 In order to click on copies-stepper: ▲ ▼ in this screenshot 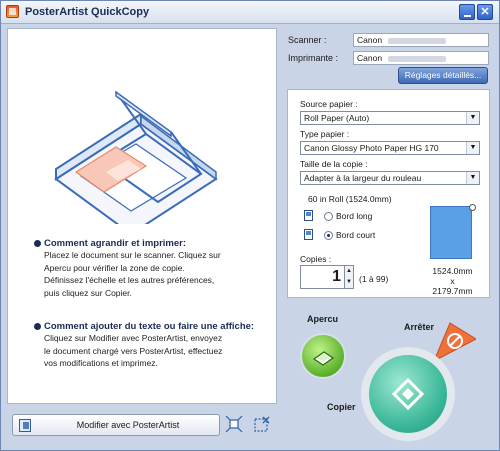, I will do `click(349, 277)`.